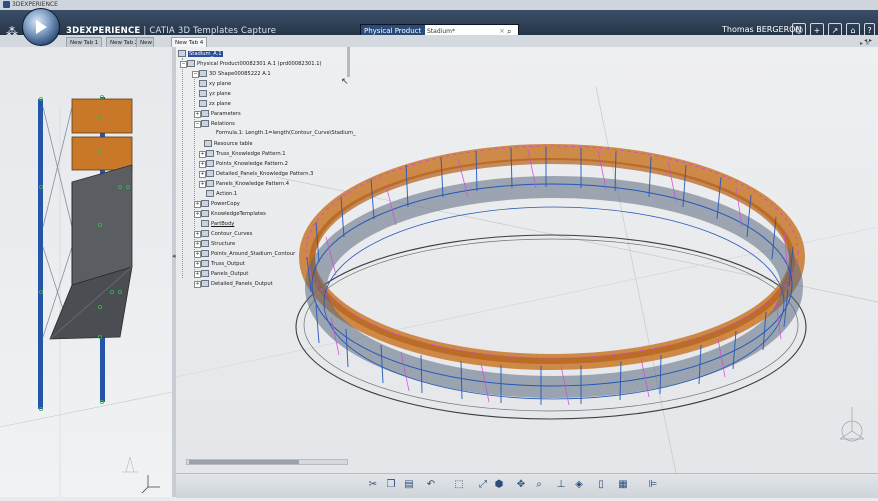 Image resolution: width=878 pixels, height=501 pixels. I want to click on tree-toggle-icon: ⊫, so click(653, 485).